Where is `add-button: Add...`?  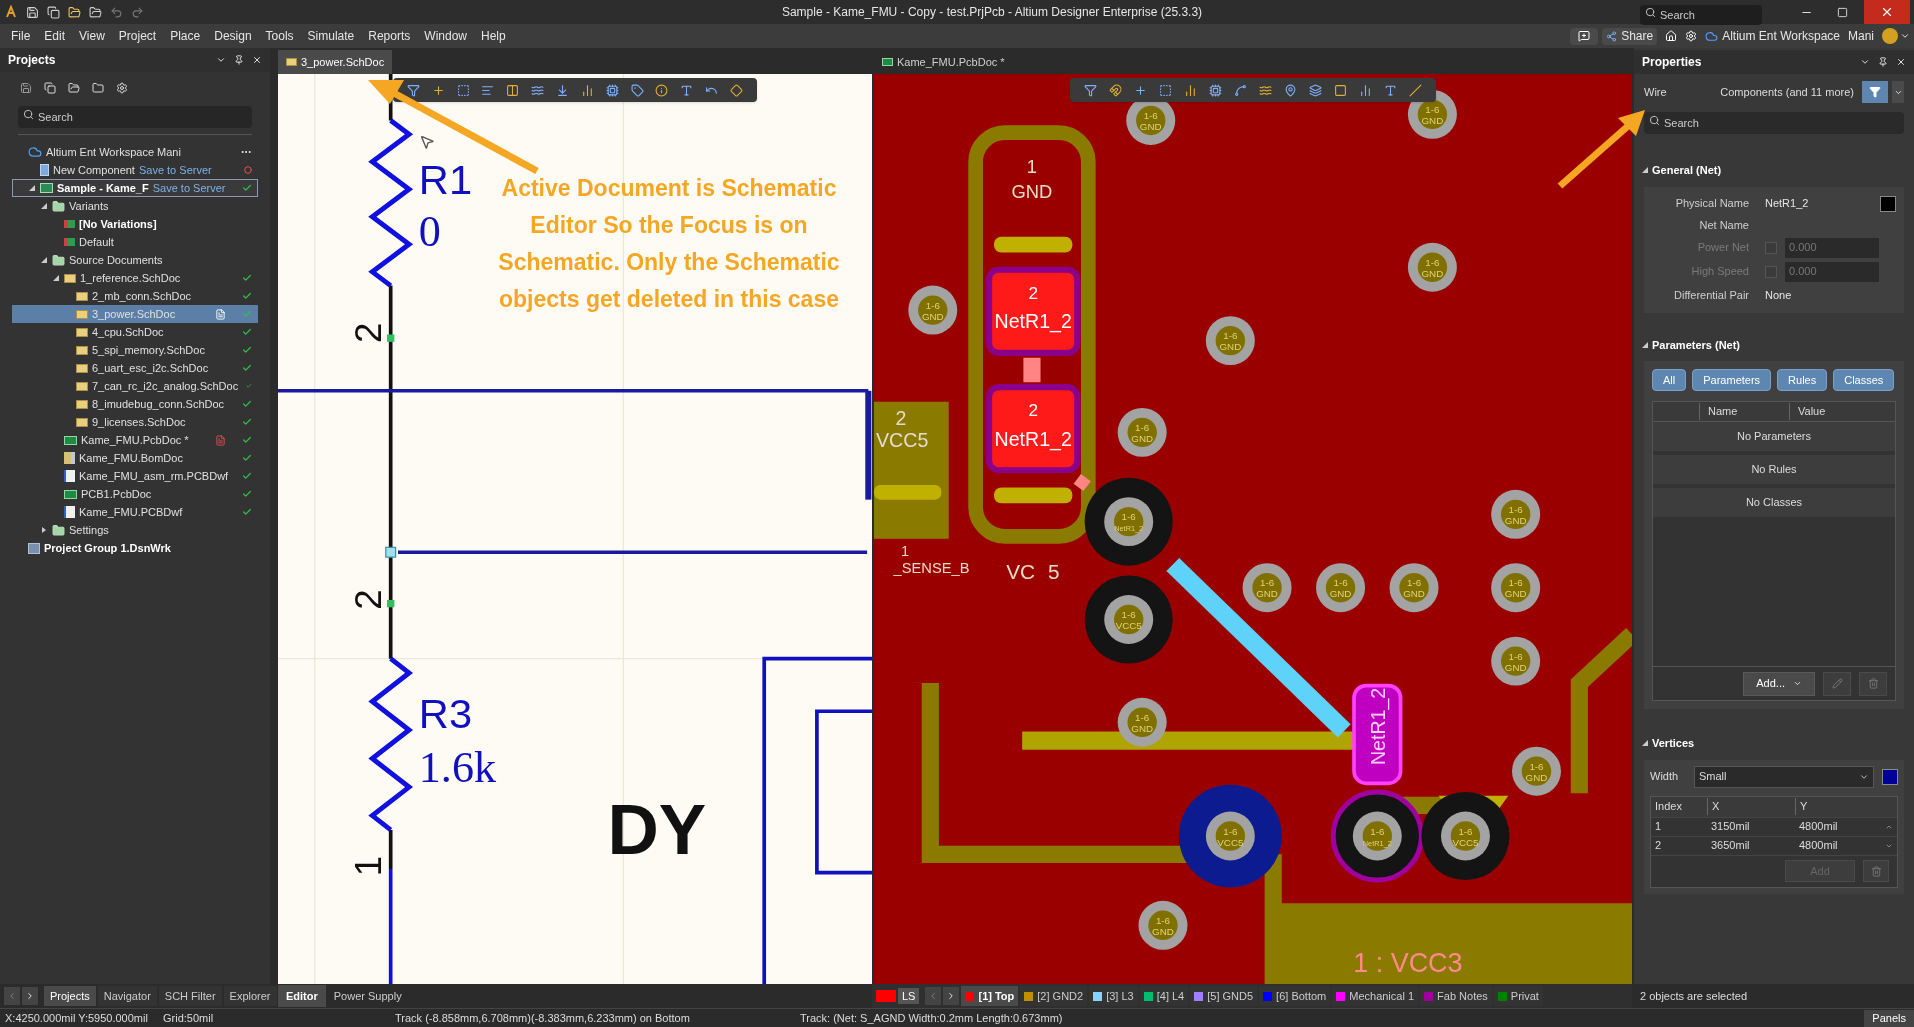 add-button: Add... is located at coordinates (1779, 683).